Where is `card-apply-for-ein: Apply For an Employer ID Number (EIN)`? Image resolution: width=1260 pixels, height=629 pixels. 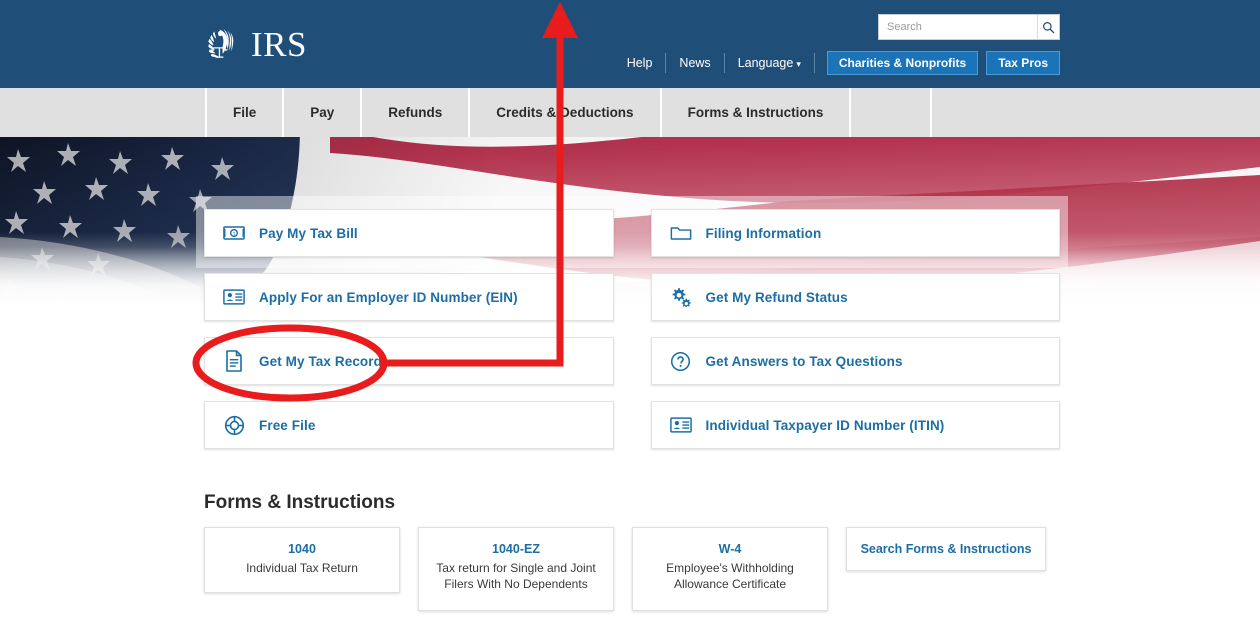 card-apply-for-ein: Apply For an Employer ID Number (EIN) is located at coordinates (409, 297).